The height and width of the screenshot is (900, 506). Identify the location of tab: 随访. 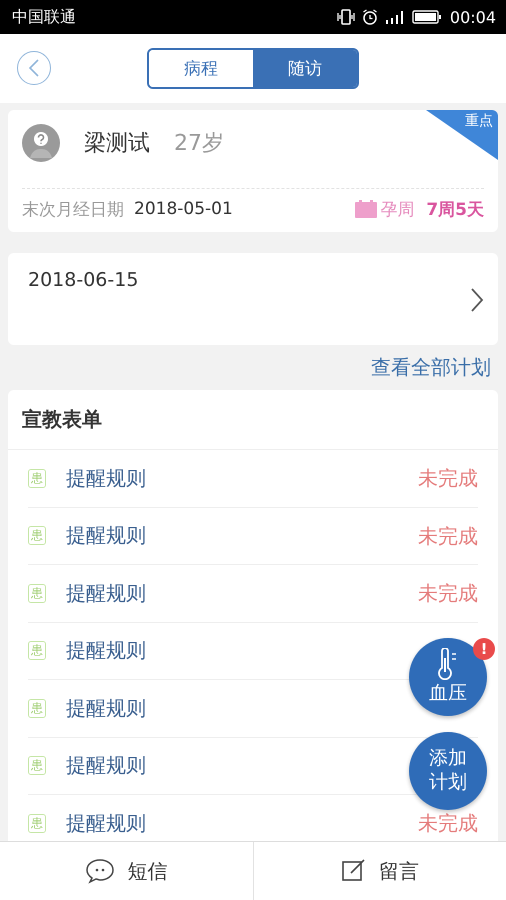
(305, 68).